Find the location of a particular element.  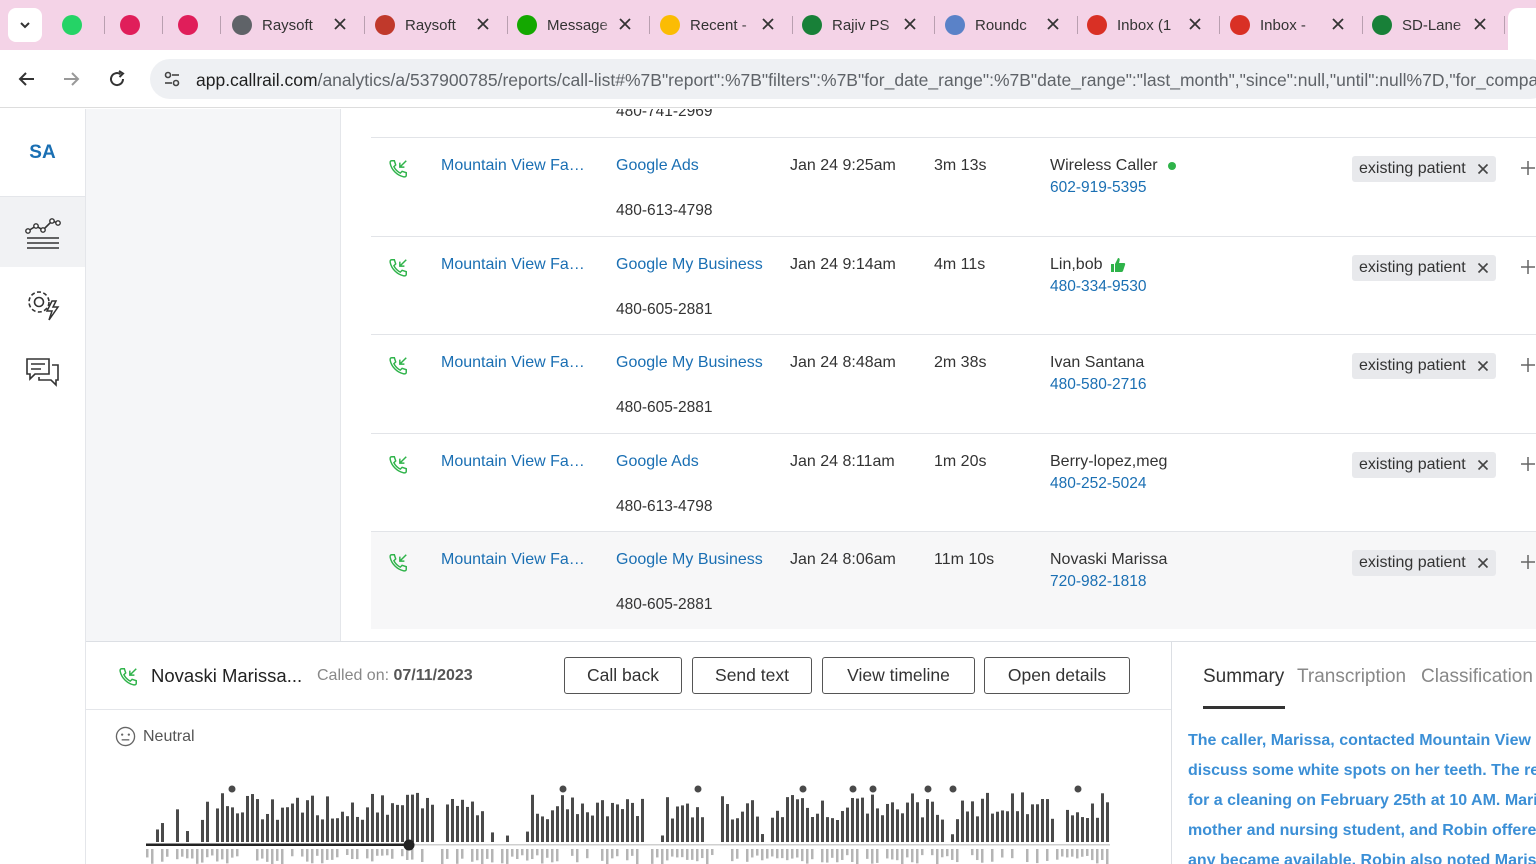

back-button is located at coordinates (27, 79).